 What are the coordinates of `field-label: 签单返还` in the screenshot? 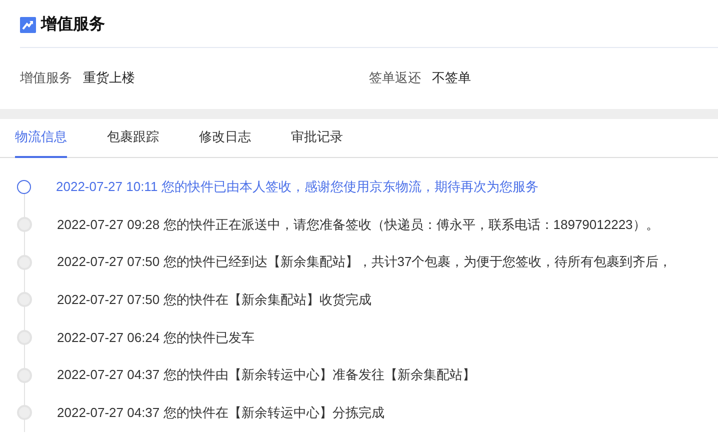 It's located at (395, 77).